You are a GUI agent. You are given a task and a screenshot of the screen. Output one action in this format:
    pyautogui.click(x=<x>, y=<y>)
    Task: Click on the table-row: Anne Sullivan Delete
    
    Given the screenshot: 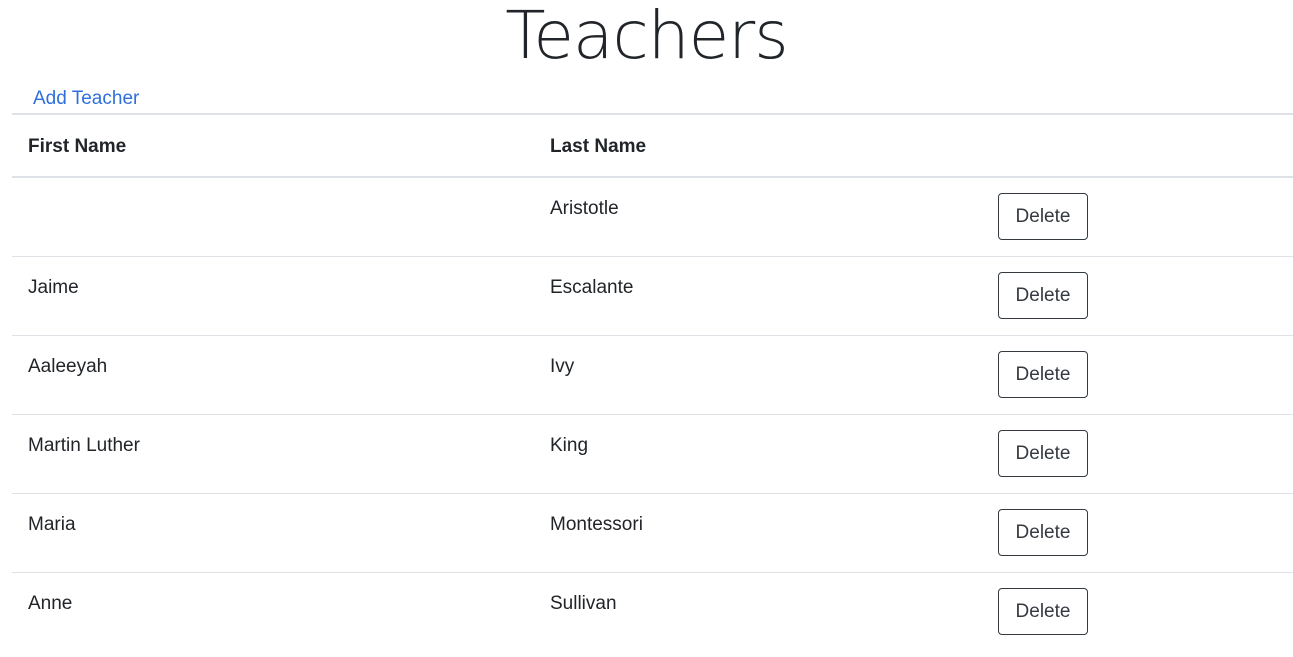 What is the action you would take?
    pyautogui.click(x=652, y=611)
    